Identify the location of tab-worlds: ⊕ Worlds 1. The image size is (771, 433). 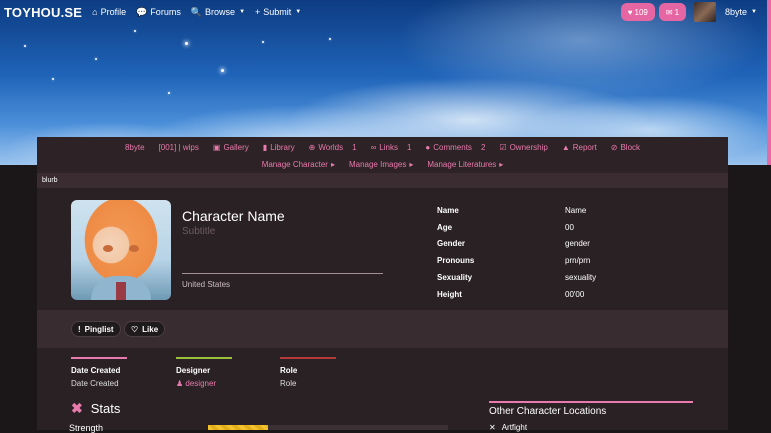
(333, 147).